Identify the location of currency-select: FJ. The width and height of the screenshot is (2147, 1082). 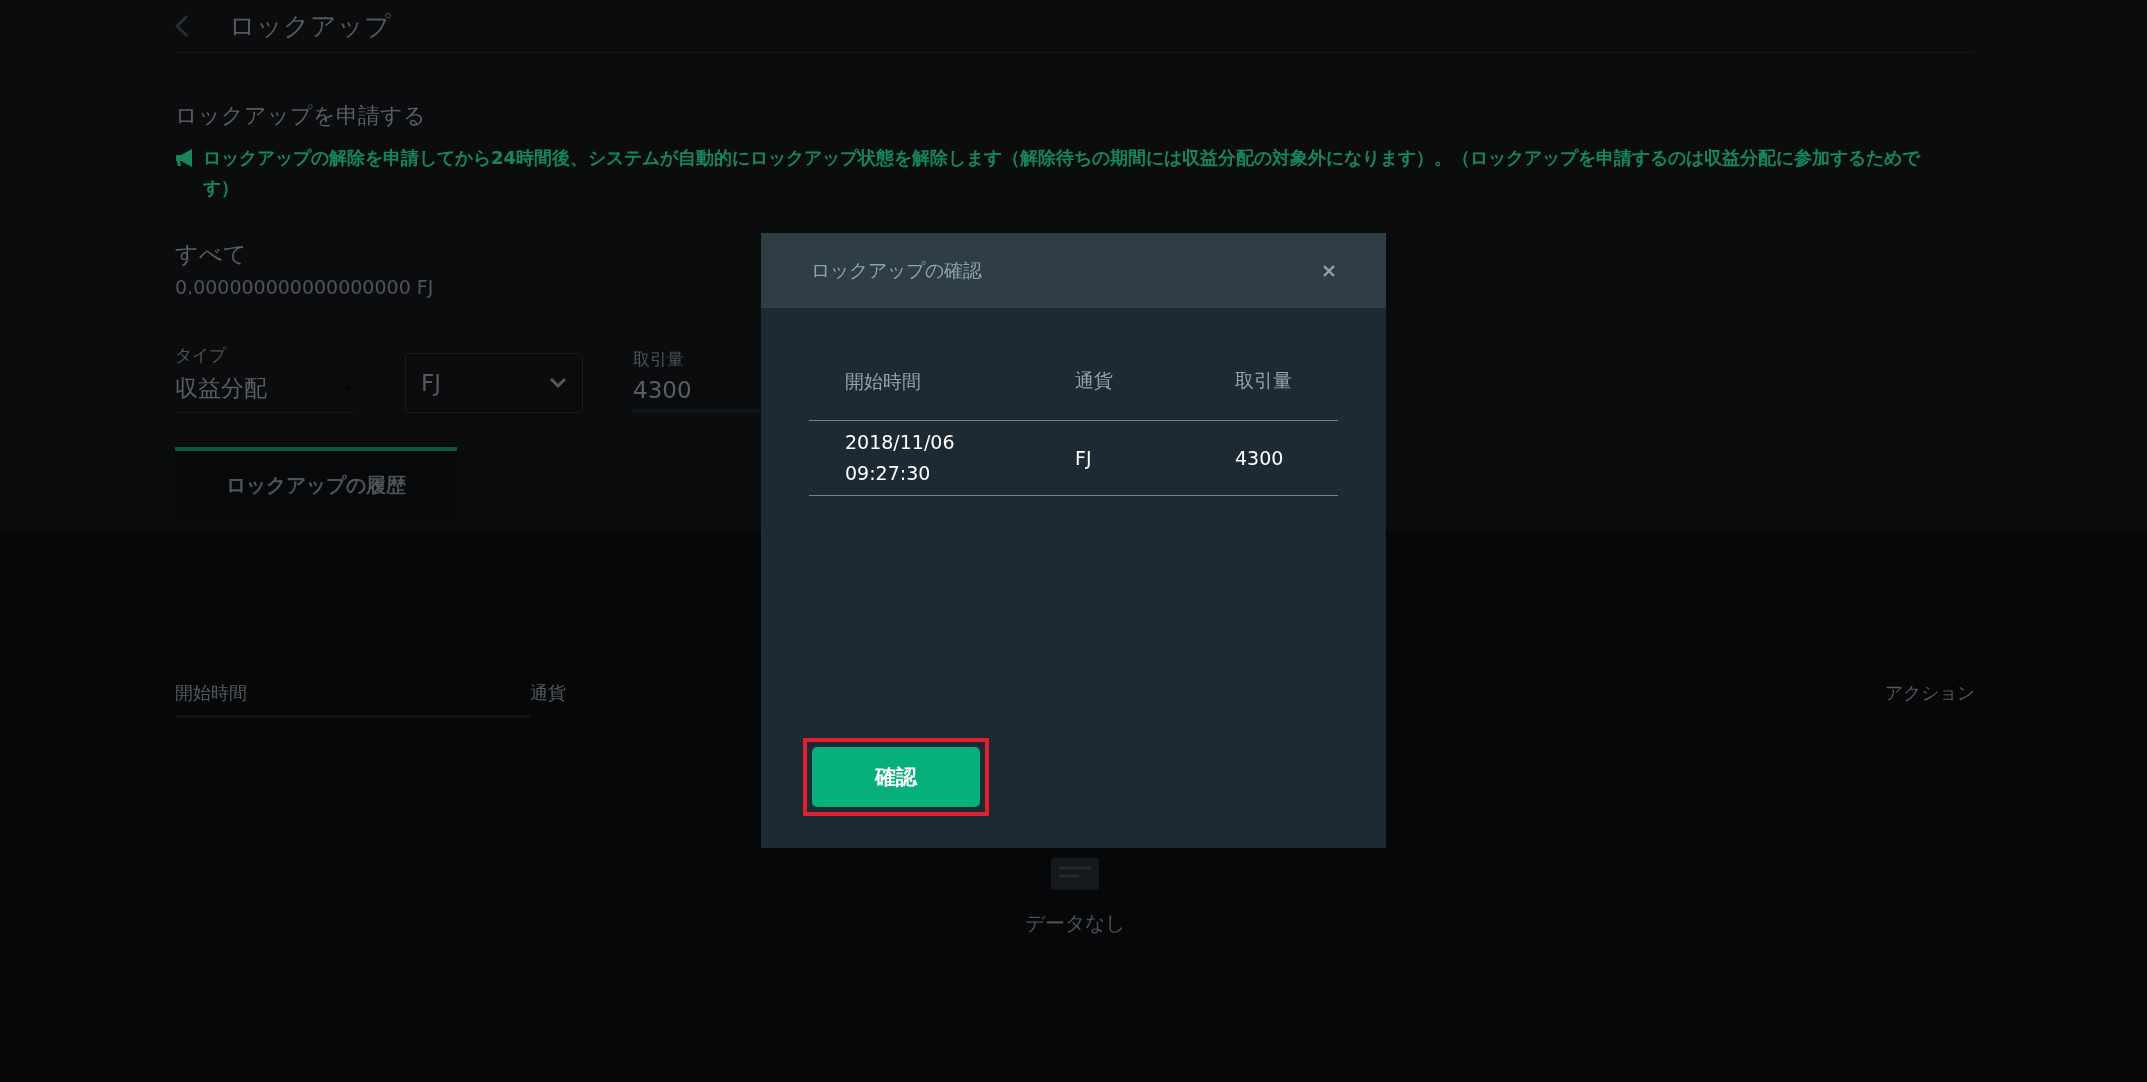
(494, 383).